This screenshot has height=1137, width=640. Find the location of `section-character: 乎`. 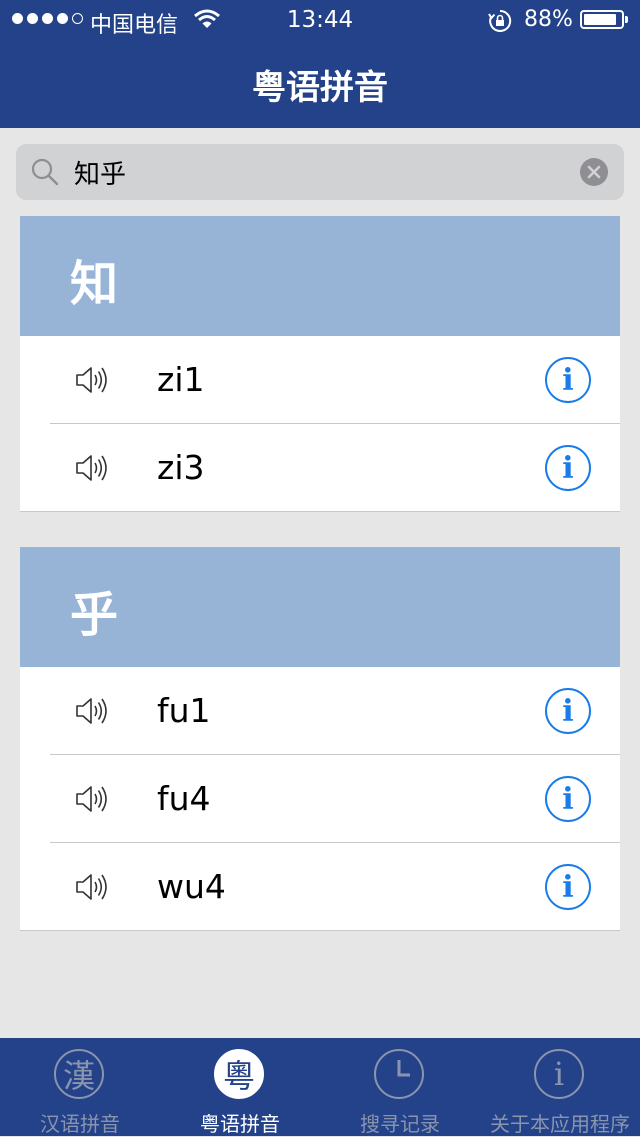

section-character: 乎 is located at coordinates (94, 615).